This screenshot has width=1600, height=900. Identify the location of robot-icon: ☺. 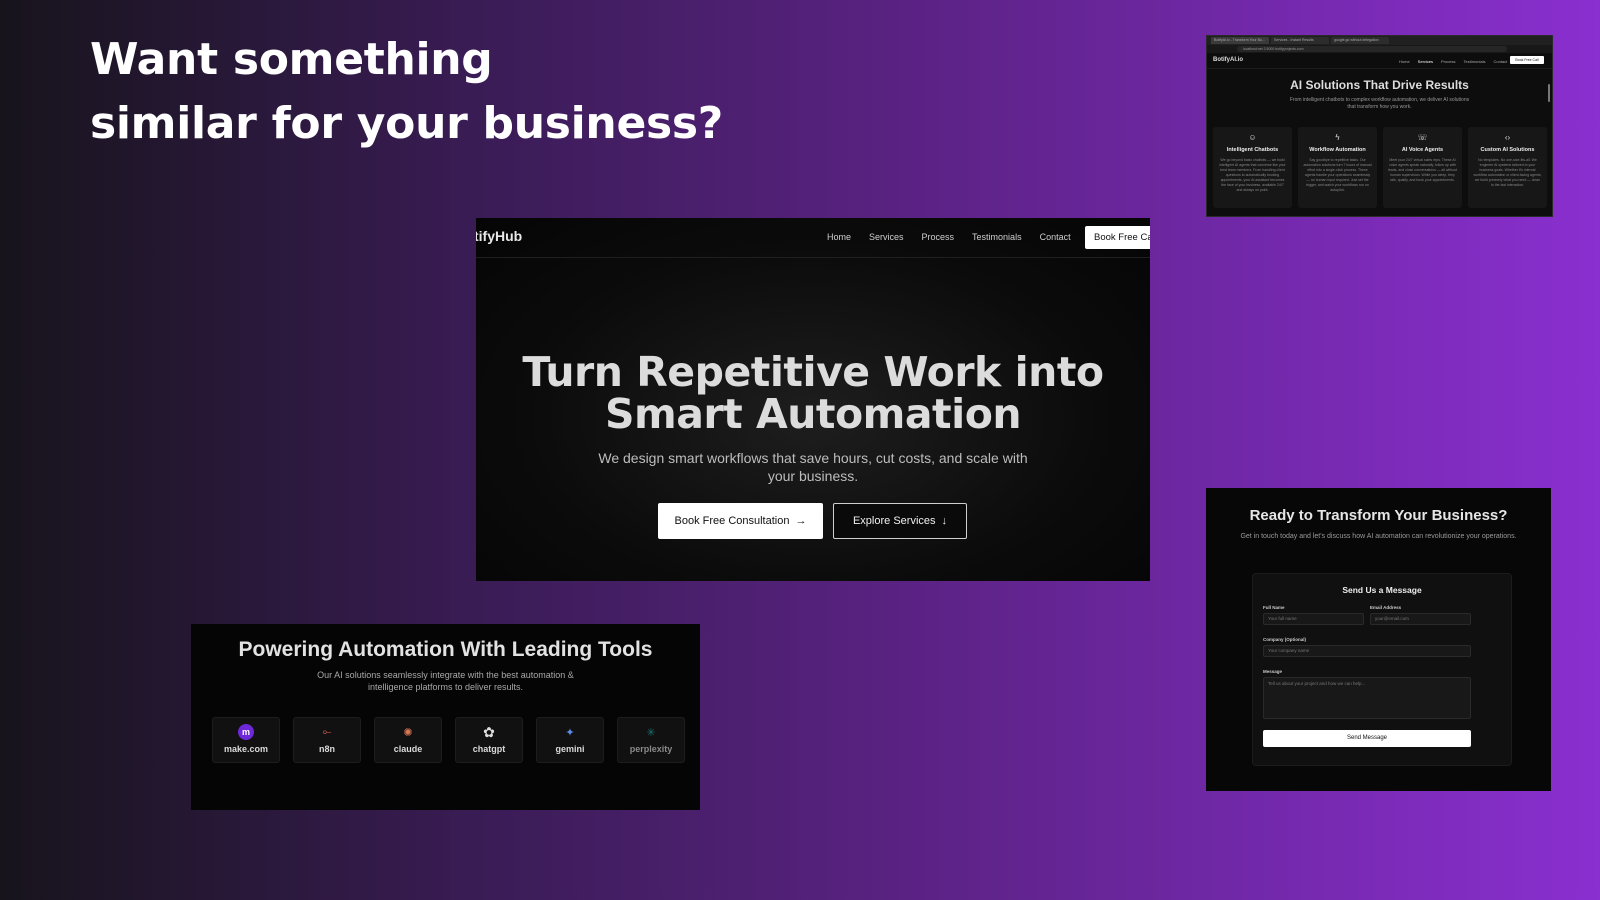
(1252, 137).